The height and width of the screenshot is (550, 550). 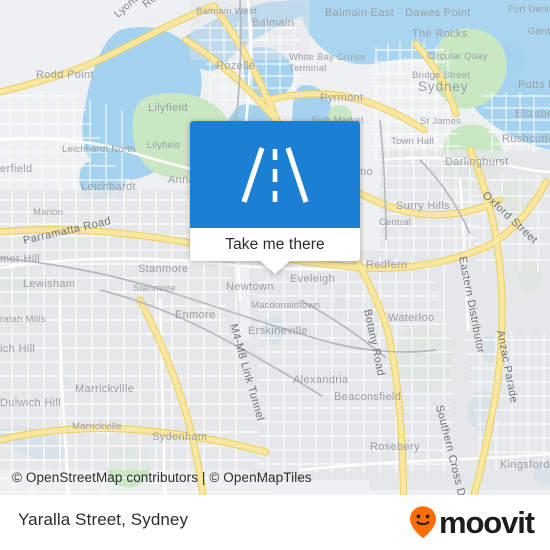 I want to click on take-me-there-callout: Take me there, so click(x=275, y=197).